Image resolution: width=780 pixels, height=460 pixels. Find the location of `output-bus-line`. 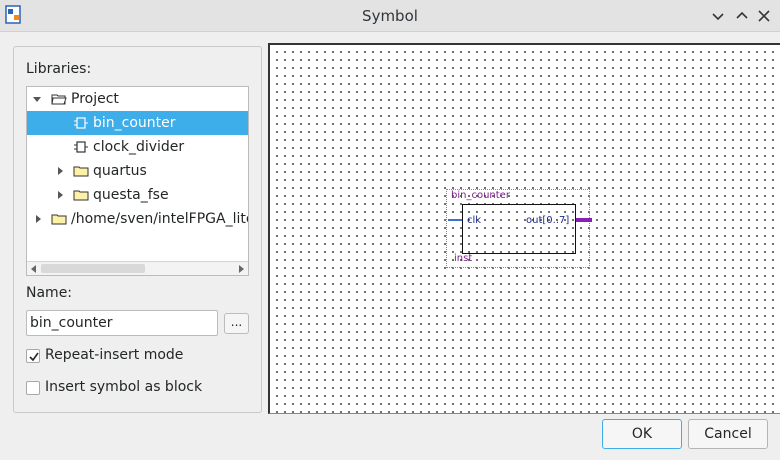

output-bus-line is located at coordinates (584, 220).